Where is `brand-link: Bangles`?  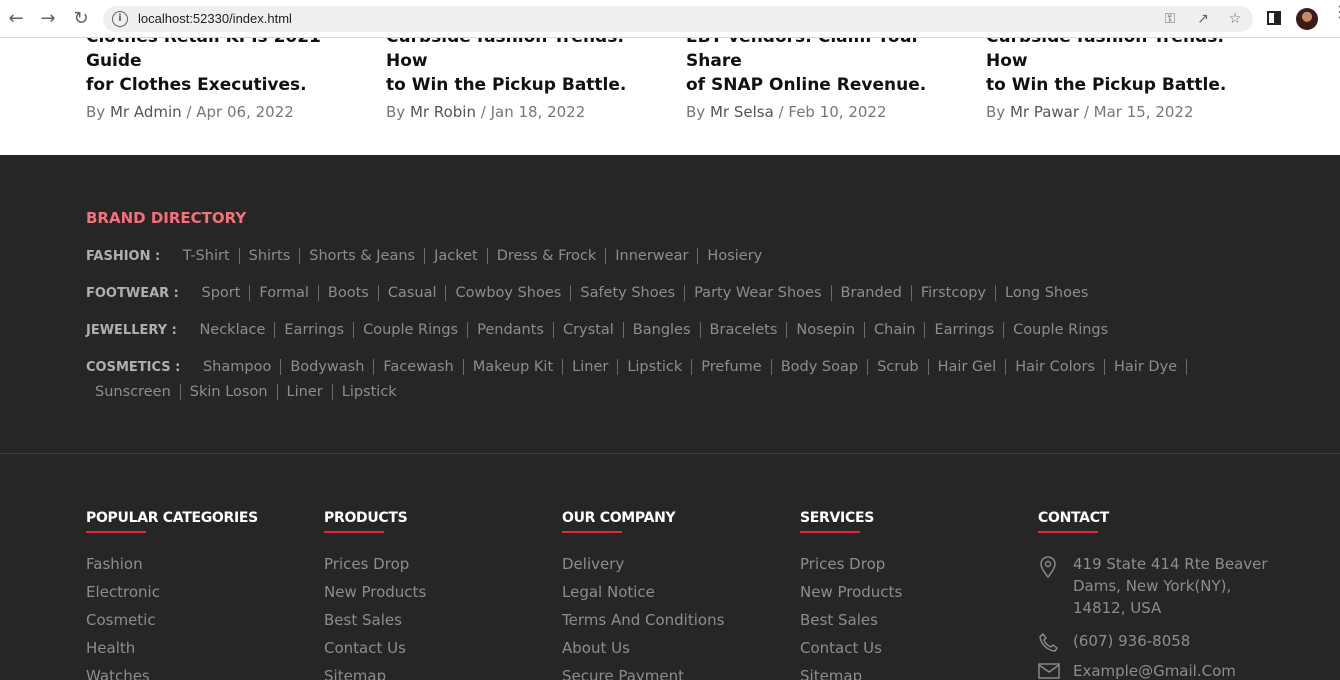
brand-link: Bangles is located at coordinates (662, 330).